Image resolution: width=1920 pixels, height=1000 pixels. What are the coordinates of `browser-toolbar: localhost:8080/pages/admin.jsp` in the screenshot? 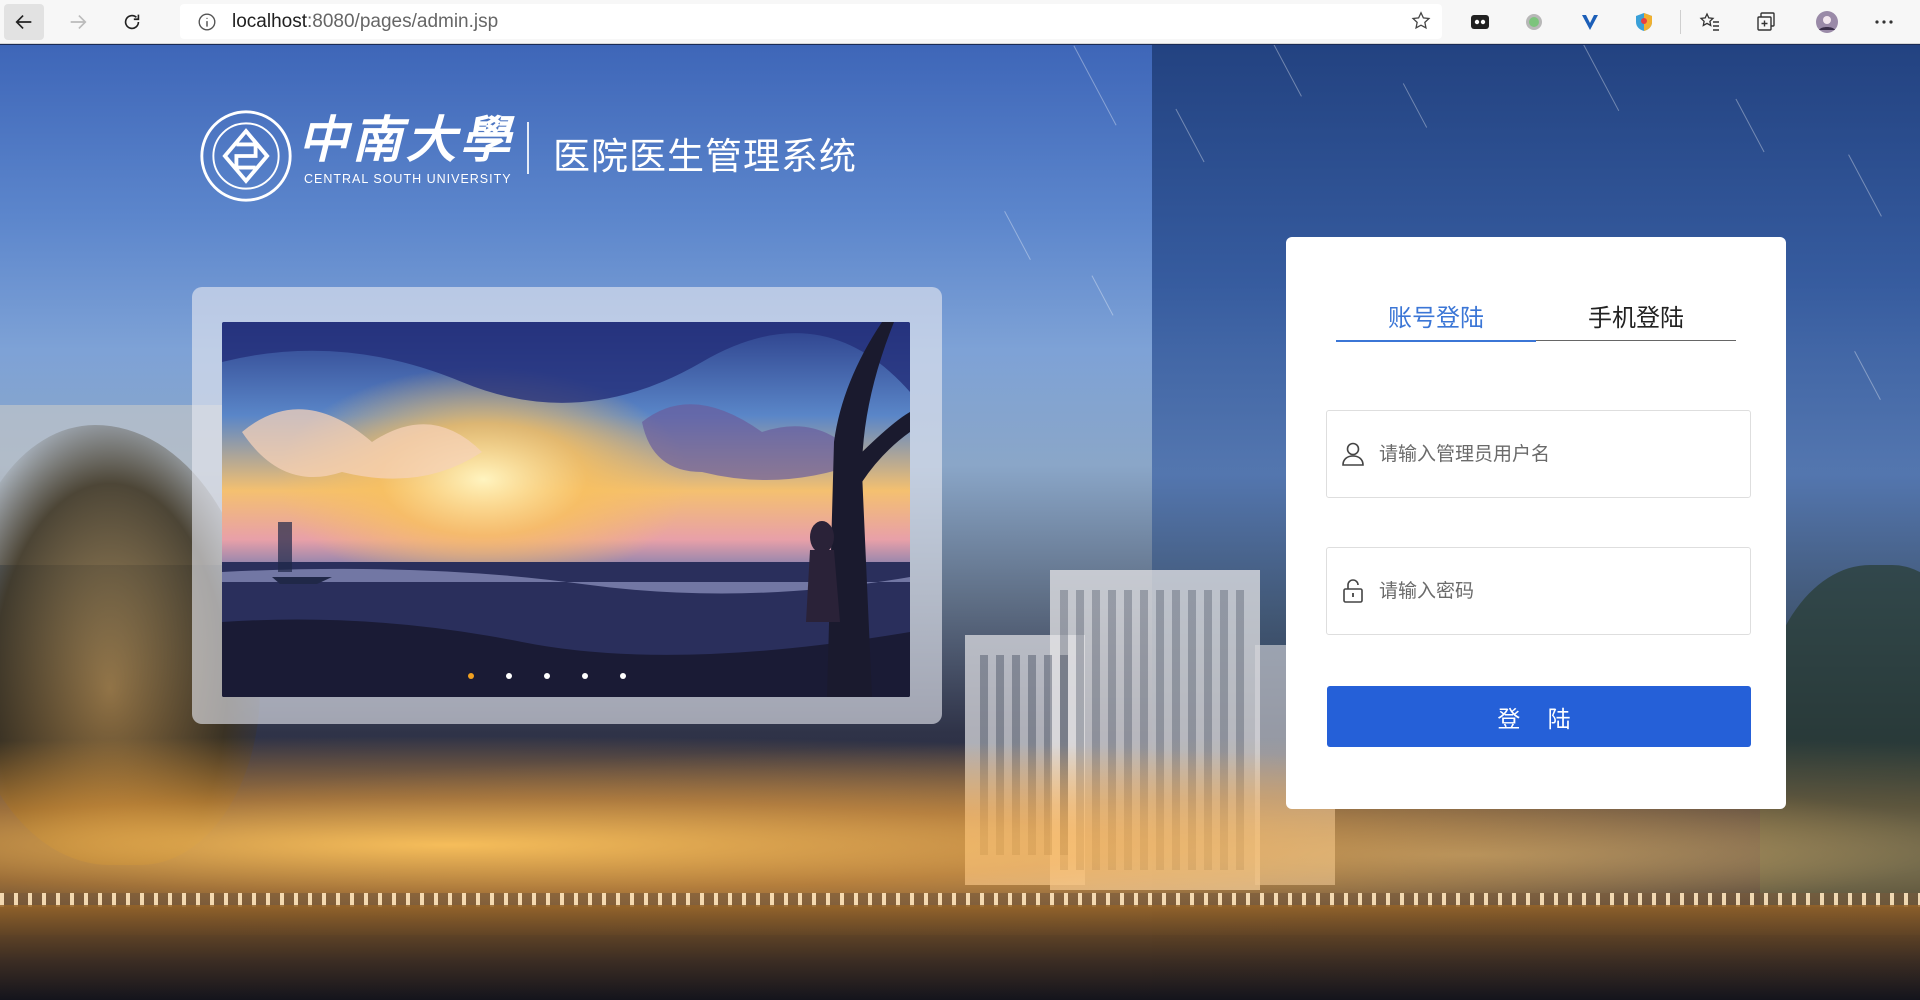 It's located at (960, 22).